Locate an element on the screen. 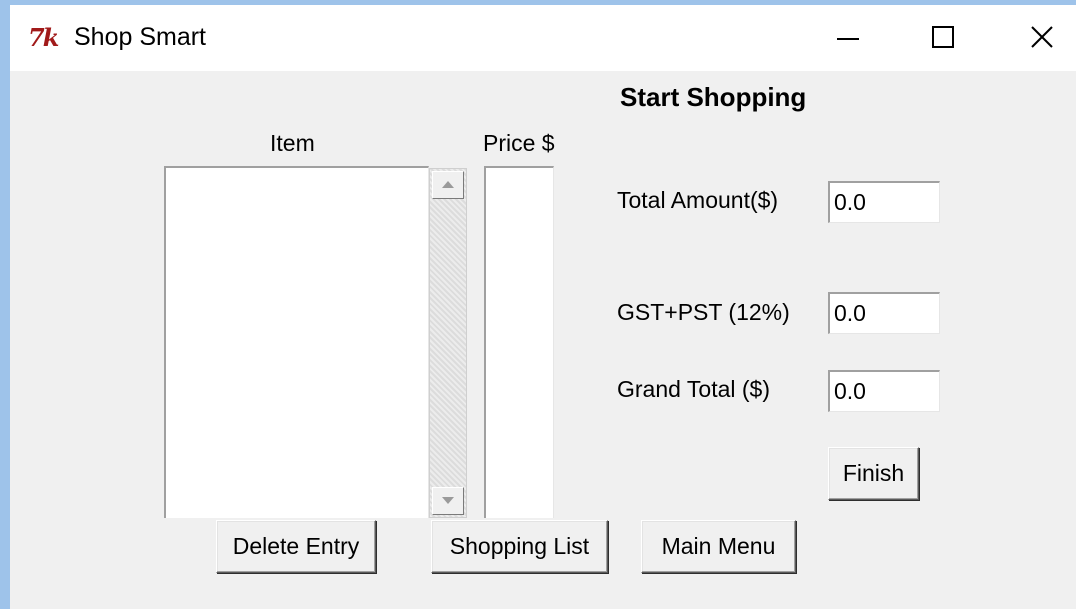 The height and width of the screenshot is (609, 1076). page-heading: Start Shopping is located at coordinates (713, 97).